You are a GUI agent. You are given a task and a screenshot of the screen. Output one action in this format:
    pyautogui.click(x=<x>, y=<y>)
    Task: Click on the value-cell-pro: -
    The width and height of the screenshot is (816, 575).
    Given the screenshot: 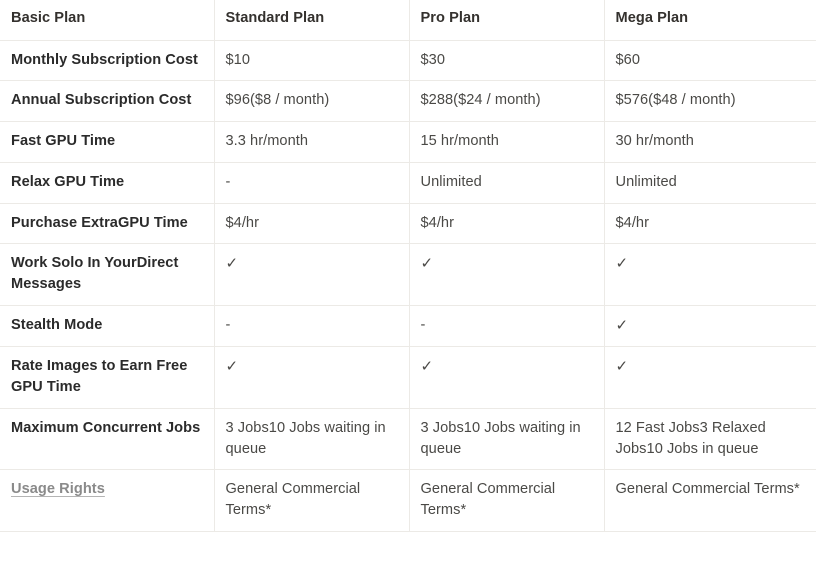 What is the action you would take?
    pyautogui.click(x=507, y=326)
    